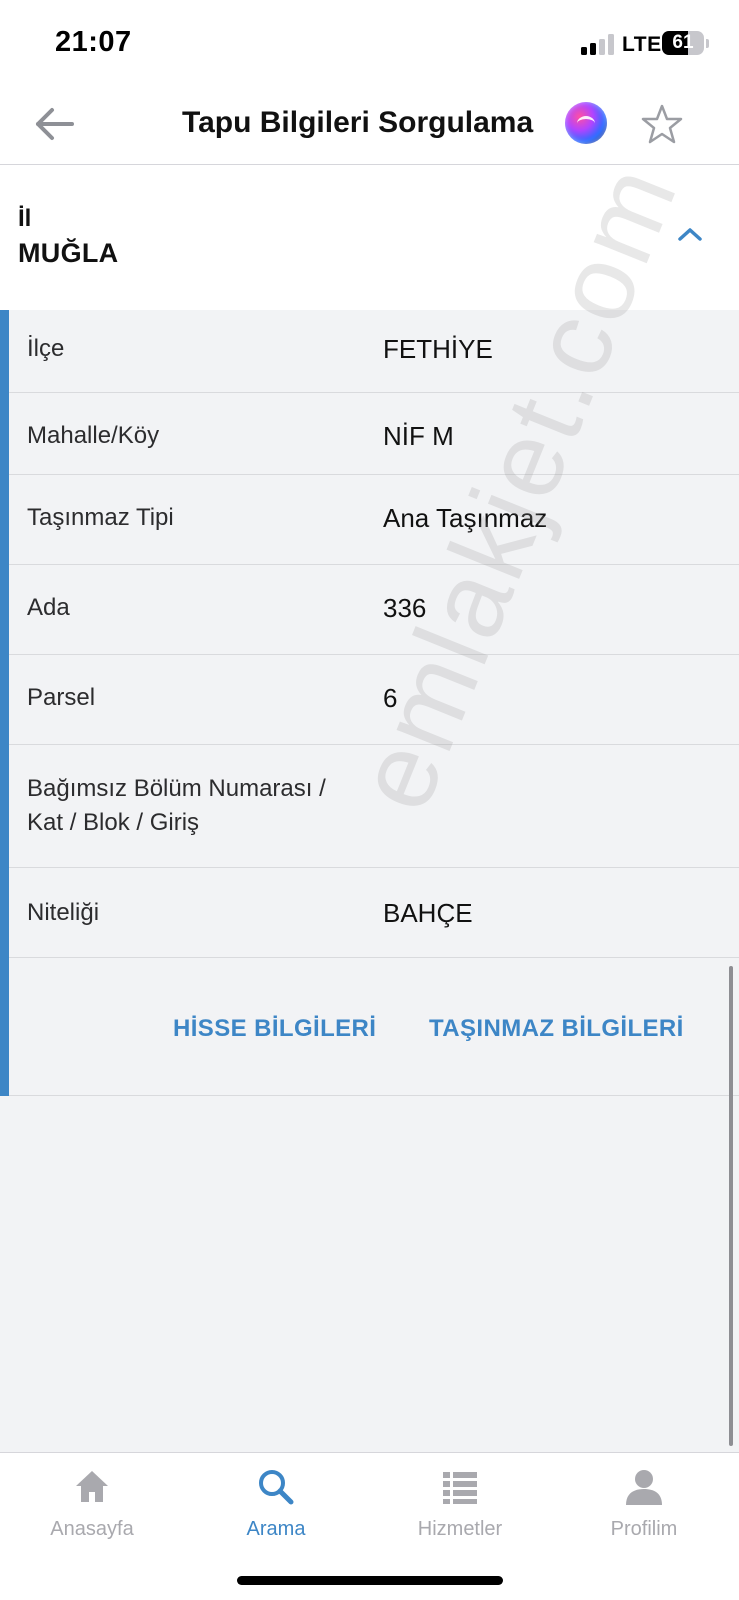 Image resolution: width=739 pixels, height=1600 pixels. What do you see at coordinates (405, 608) in the screenshot?
I see `detail-value: 336` at bounding box center [405, 608].